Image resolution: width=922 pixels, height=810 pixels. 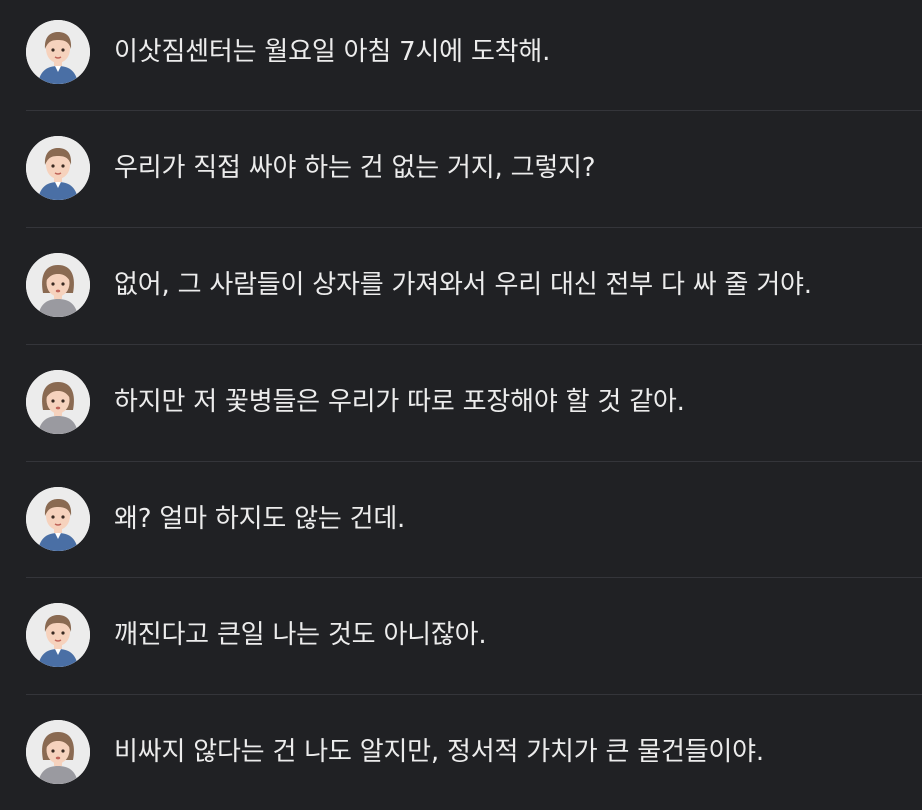 I want to click on message-text: 깨진다고 큰일 나는 것도 아니잖아., so click(x=300, y=635).